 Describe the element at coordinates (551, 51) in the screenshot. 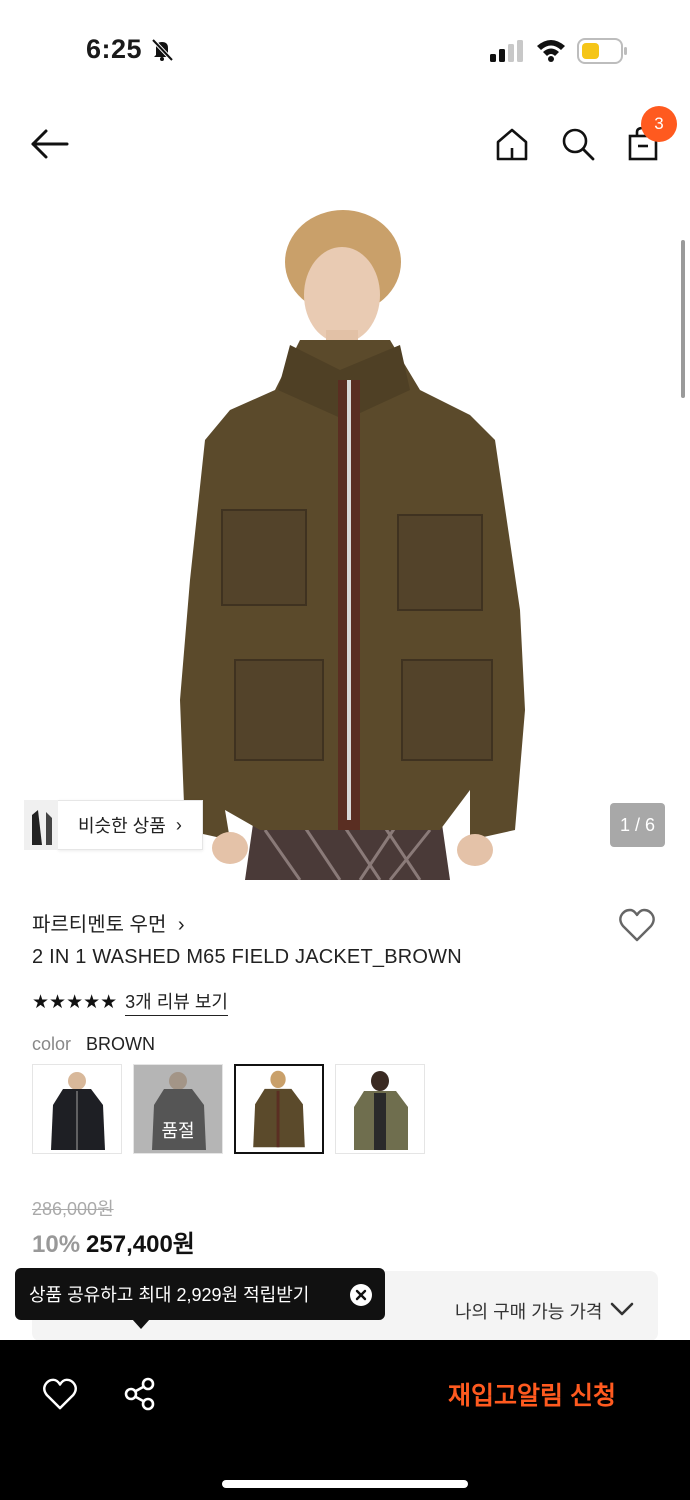

I see `wifi-icon` at that location.